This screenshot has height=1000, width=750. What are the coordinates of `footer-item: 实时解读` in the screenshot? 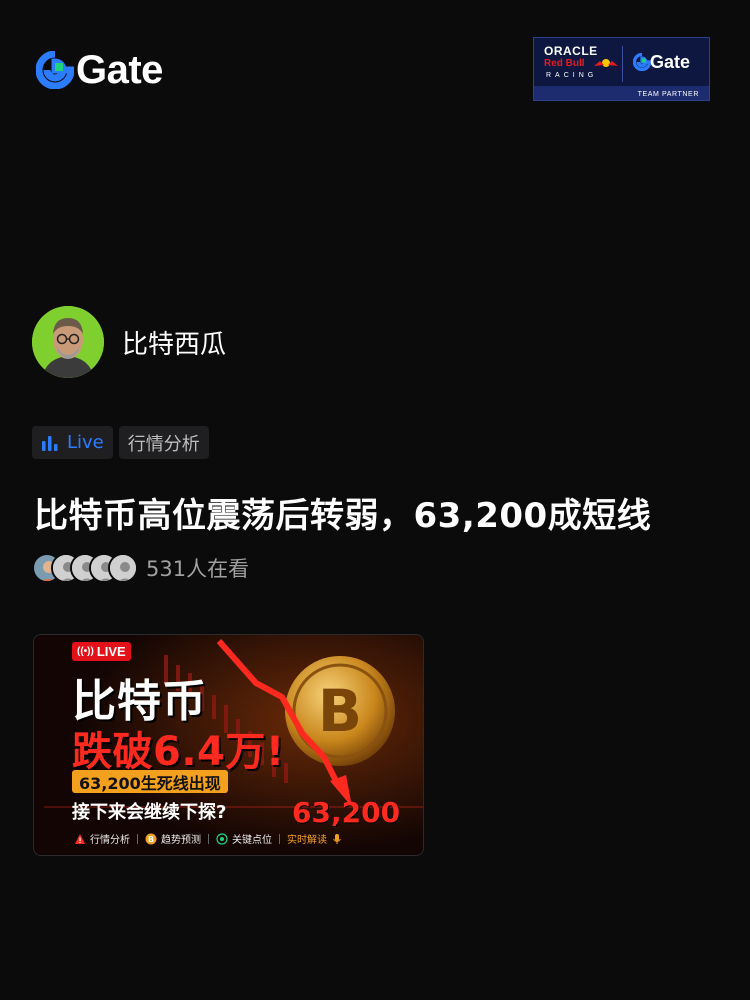 It's located at (315, 838).